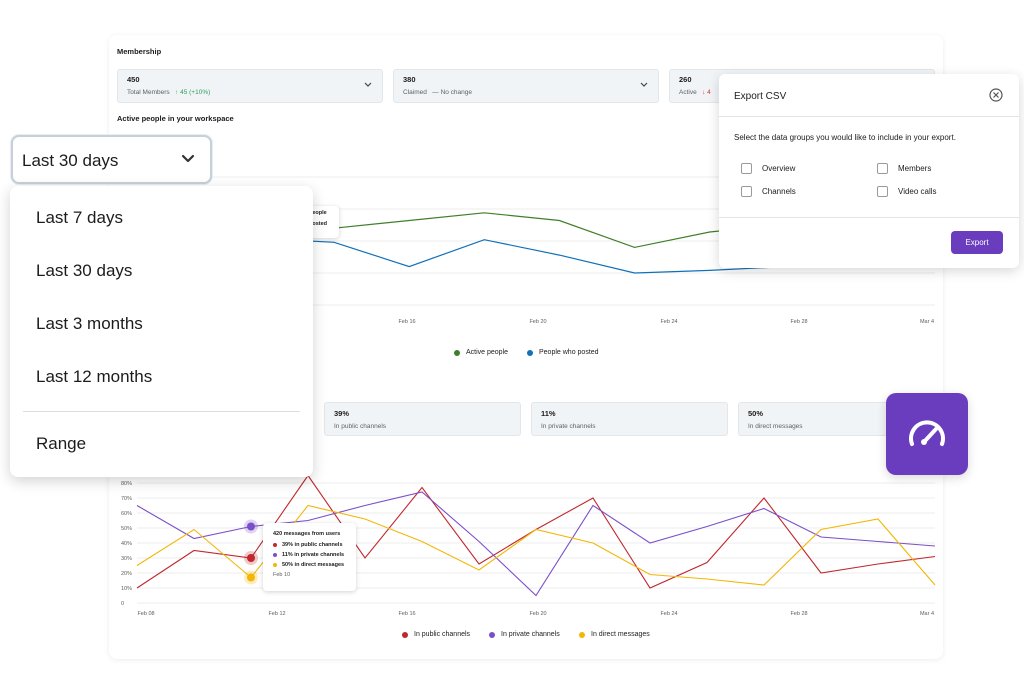 This screenshot has width=1024, height=695. Describe the element at coordinates (84, 271) in the screenshot. I see `menu-item-last-30-days: Last 30 days` at that location.